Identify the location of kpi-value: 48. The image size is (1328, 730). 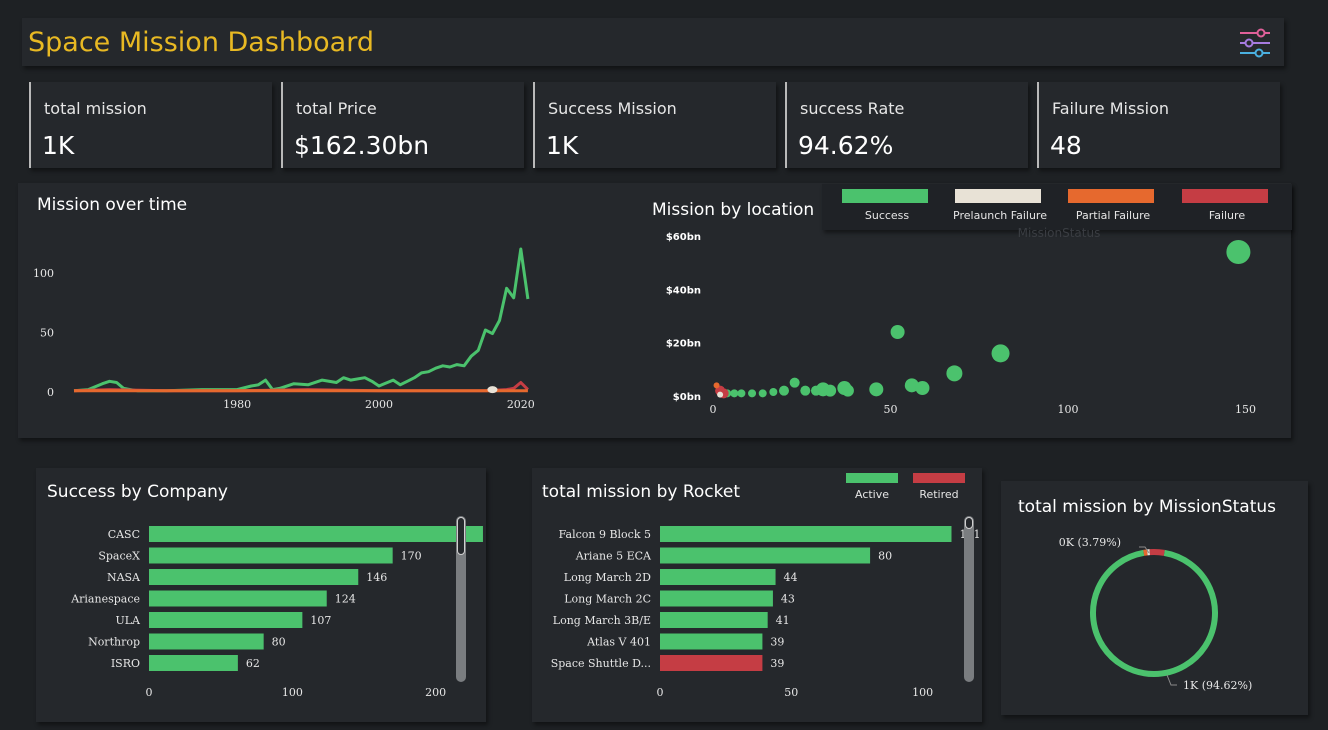
(1066, 145).